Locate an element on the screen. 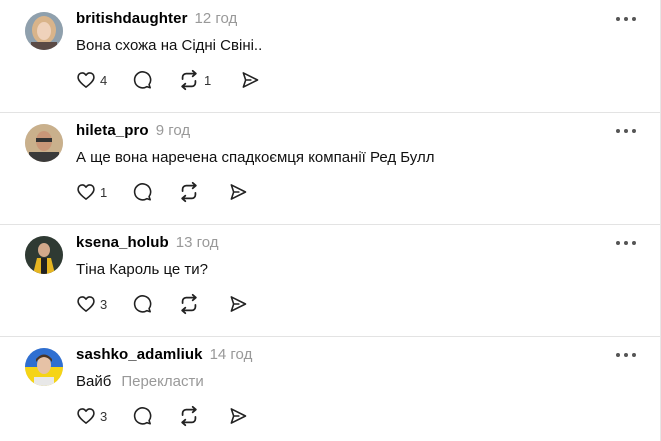 The image size is (661, 441). username: sashko_adamliuk is located at coordinates (139, 354).